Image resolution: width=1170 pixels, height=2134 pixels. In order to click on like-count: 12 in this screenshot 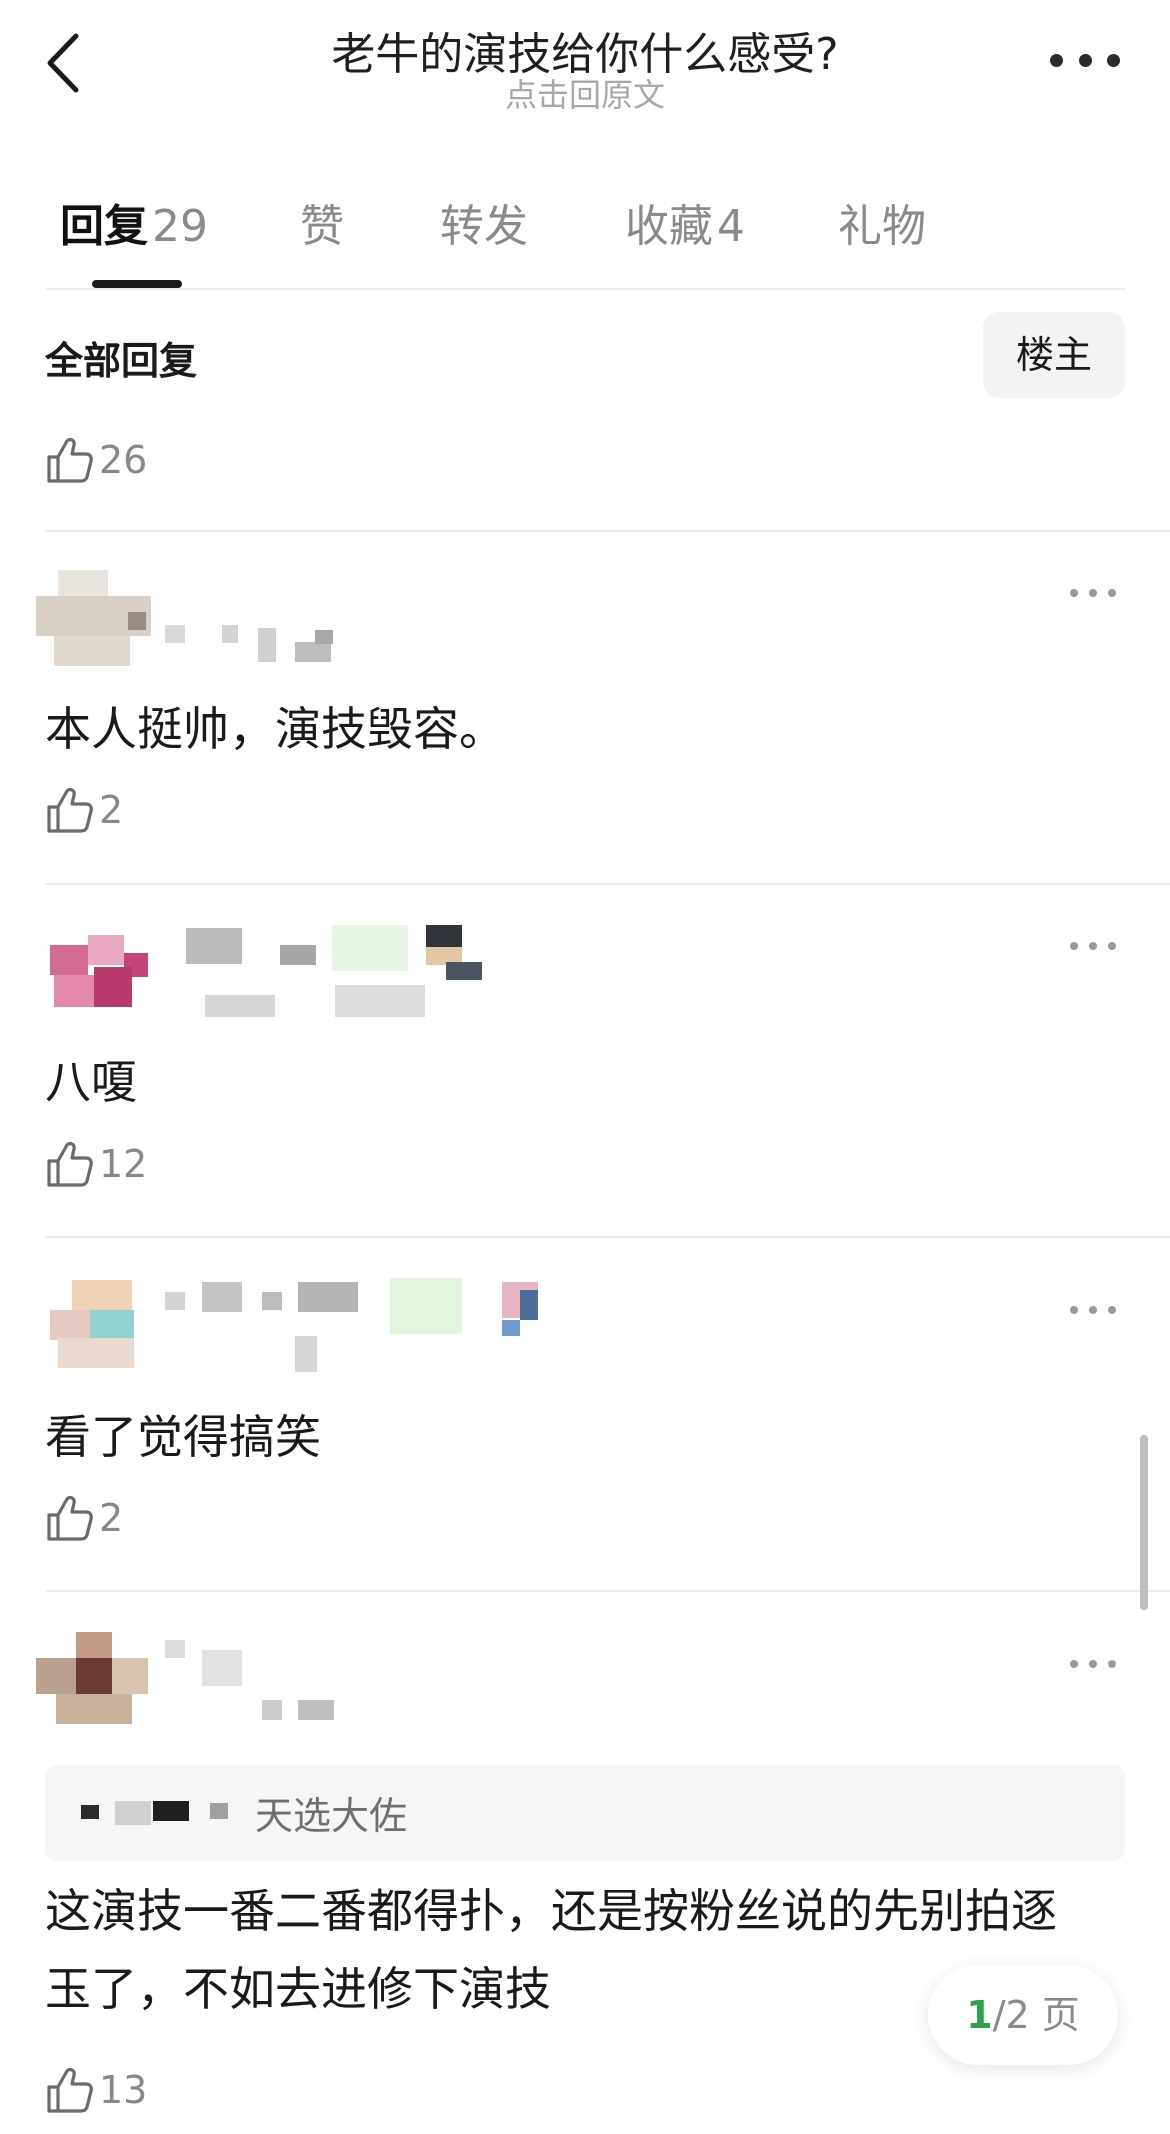, I will do `click(123, 1164)`.